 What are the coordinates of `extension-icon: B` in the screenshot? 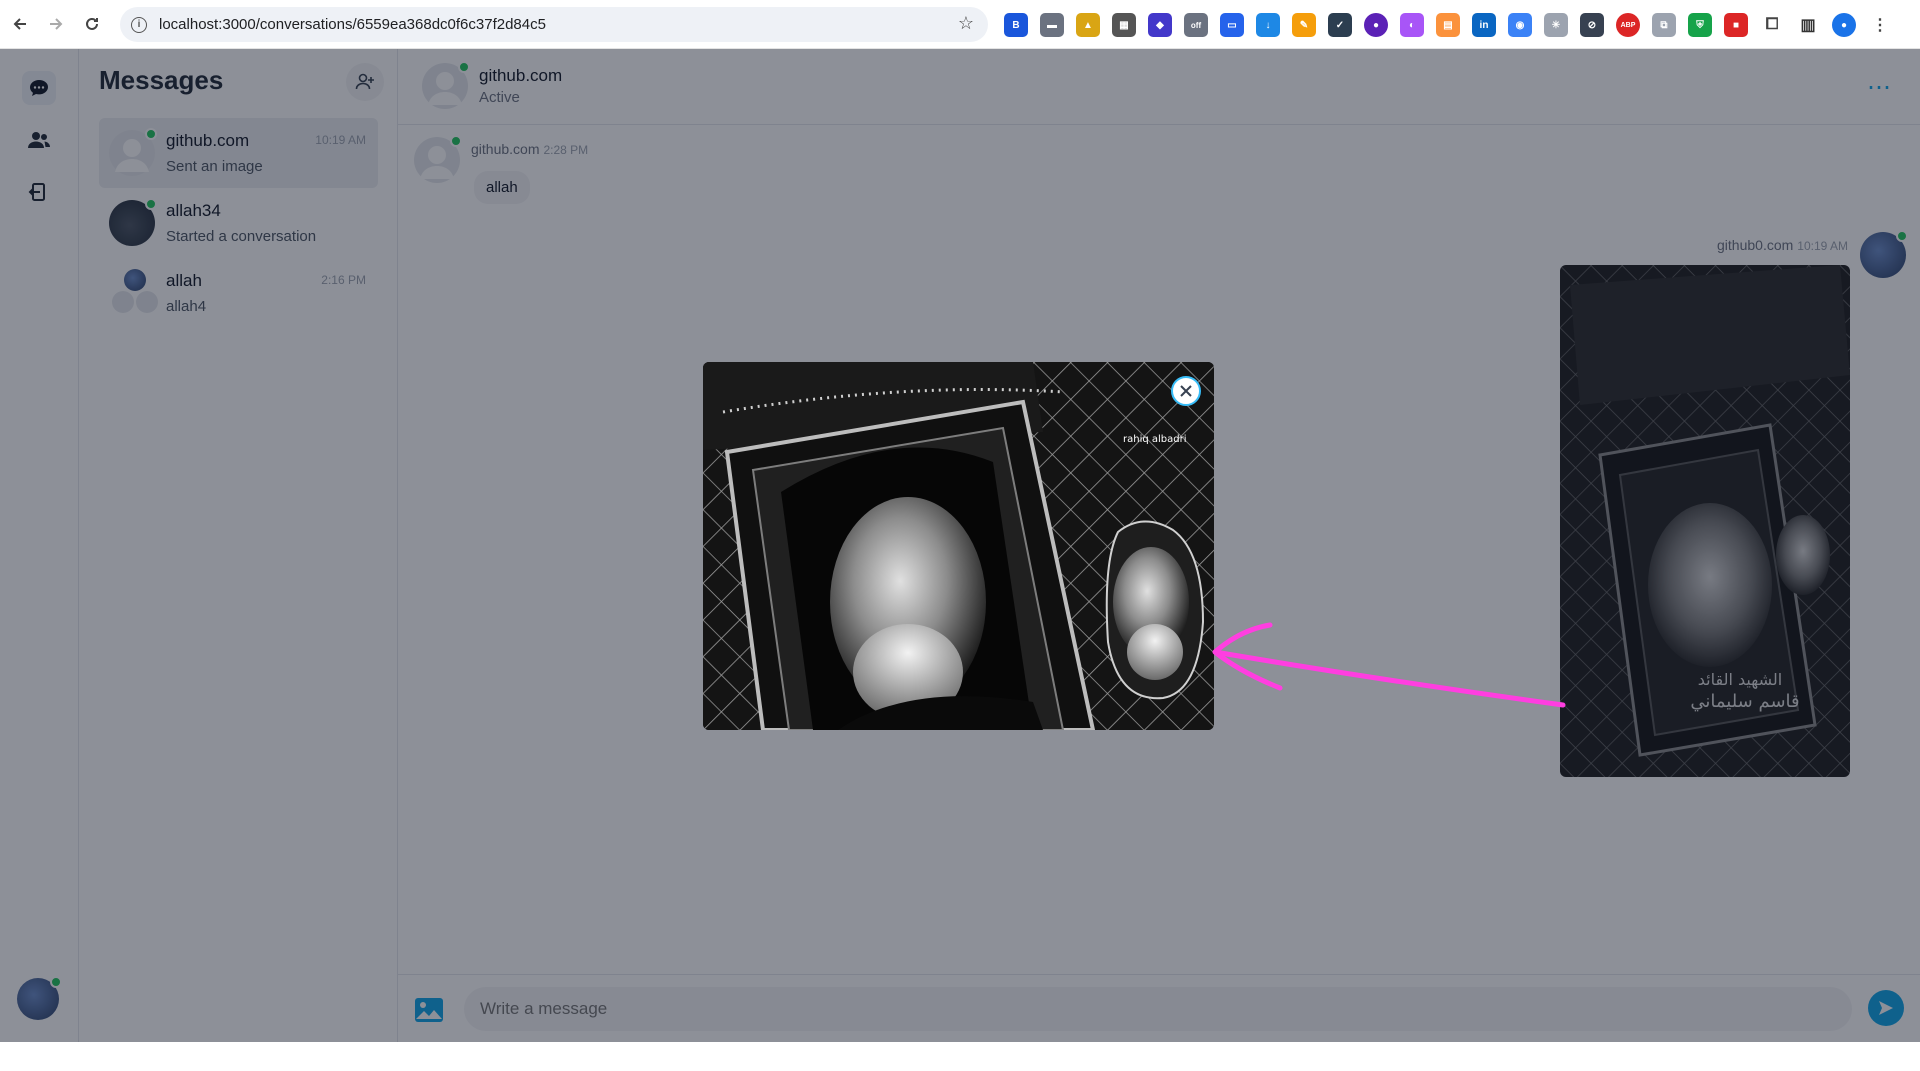 It's located at (1016, 25).